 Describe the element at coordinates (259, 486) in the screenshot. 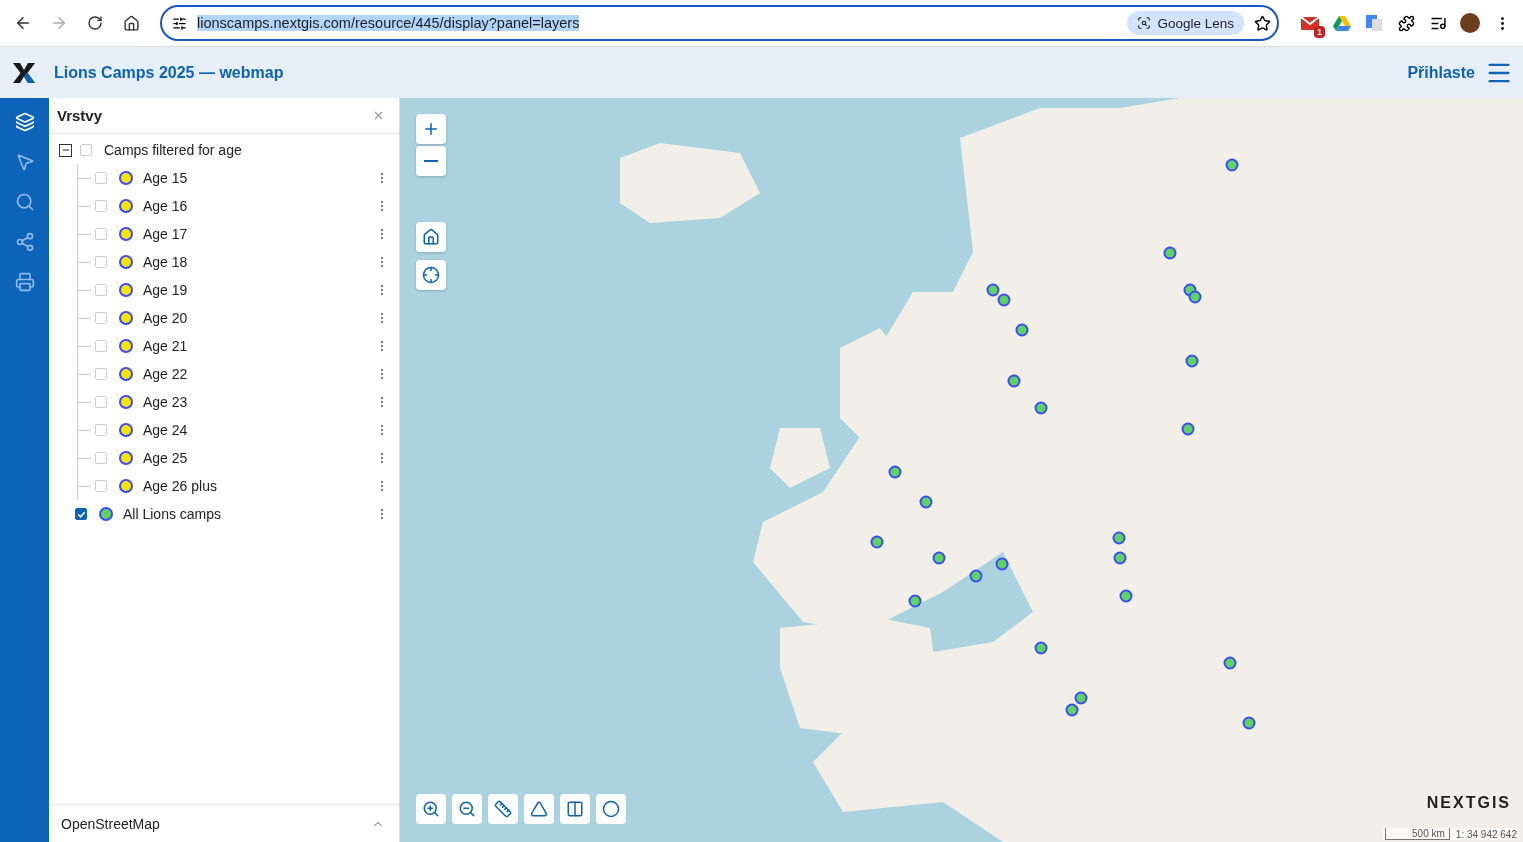

I see `layer-name: Age 26 plus` at that location.